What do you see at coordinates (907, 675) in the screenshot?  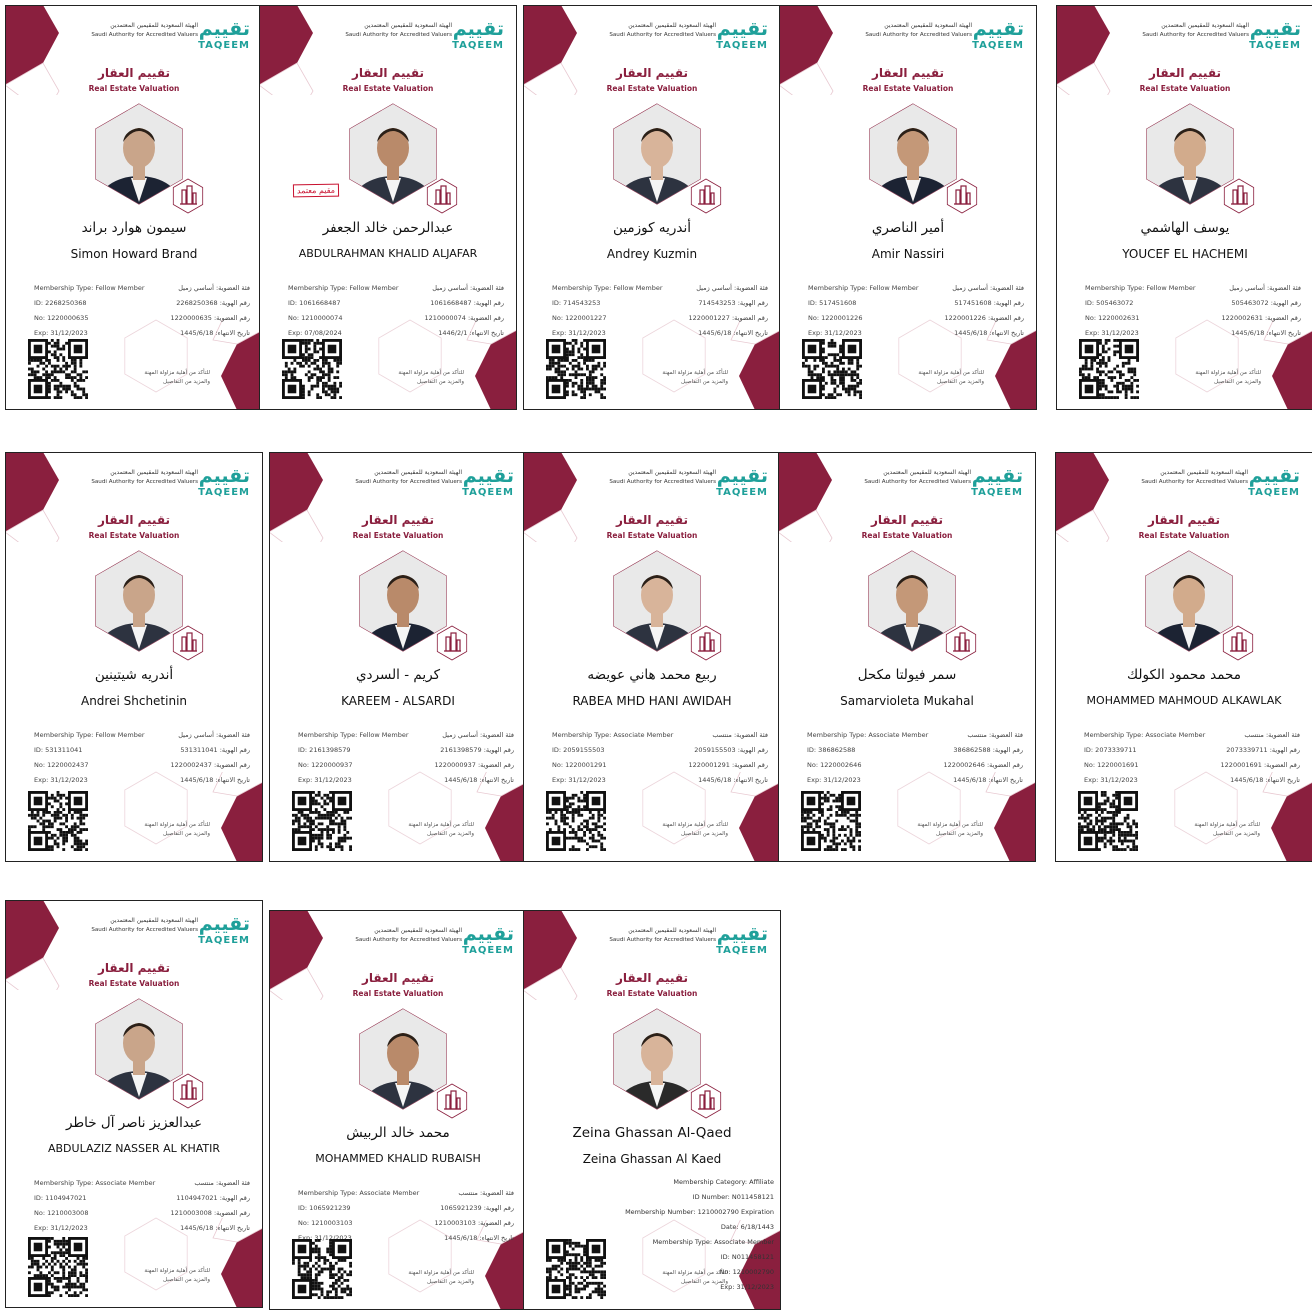 I see `member-name-arabic: سمر فيولتا مكحل` at bounding box center [907, 675].